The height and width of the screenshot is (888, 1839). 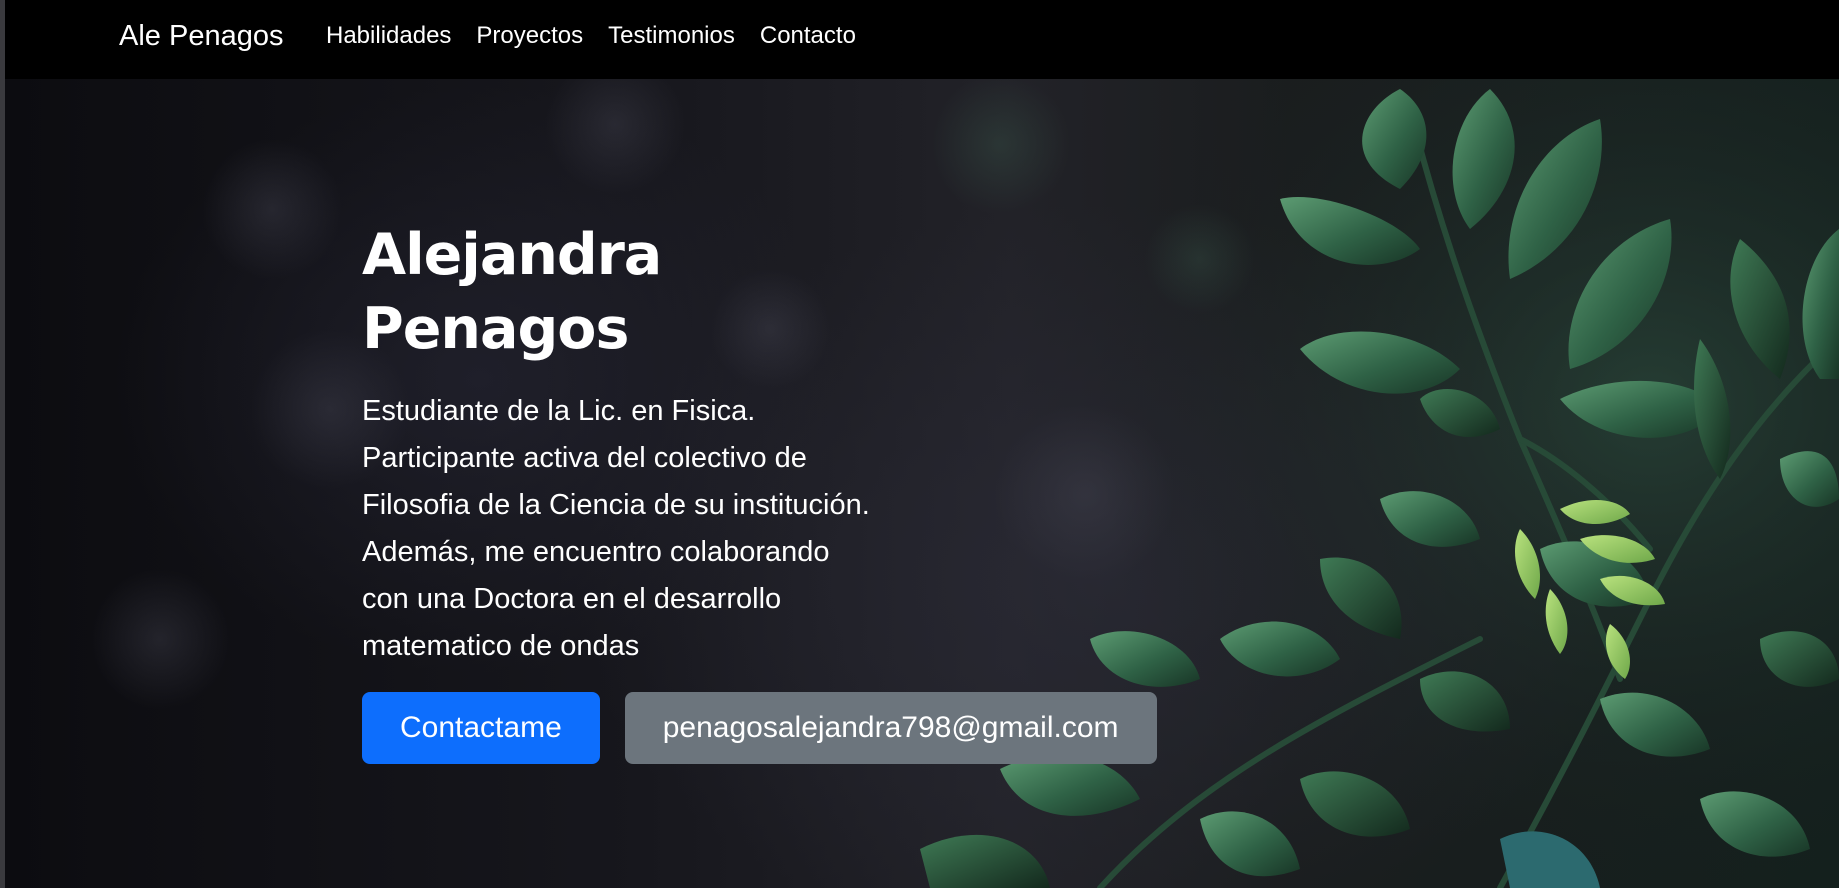 I want to click on window-edge, so click(x=2, y=444).